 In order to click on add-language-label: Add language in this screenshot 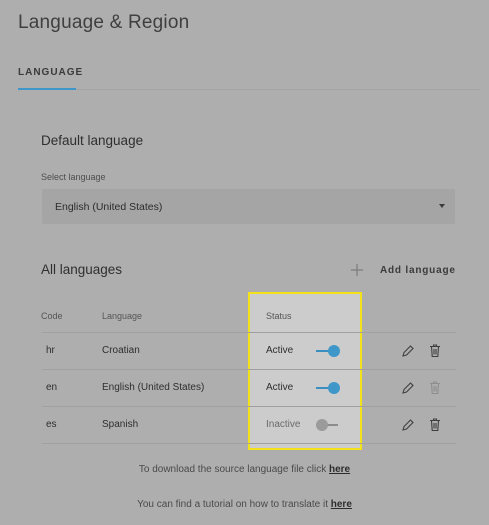, I will do `click(418, 270)`.